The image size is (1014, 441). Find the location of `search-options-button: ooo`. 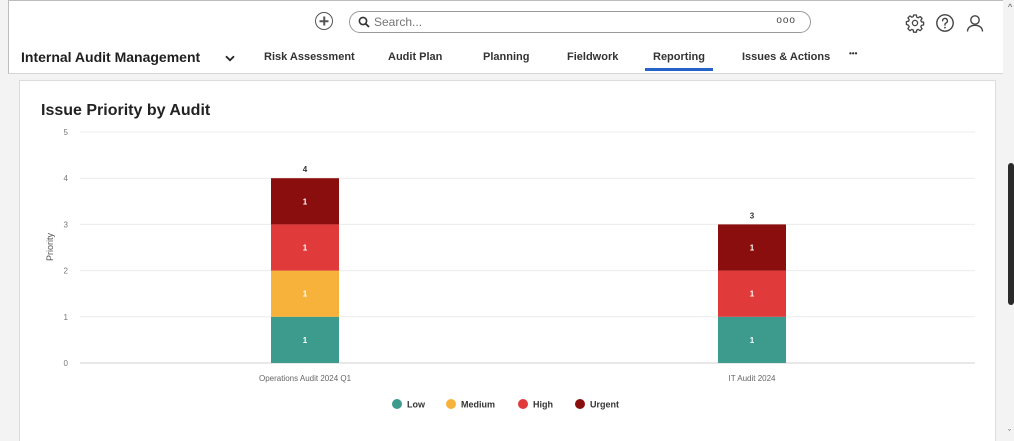

search-options-button: ooo is located at coordinates (786, 20).